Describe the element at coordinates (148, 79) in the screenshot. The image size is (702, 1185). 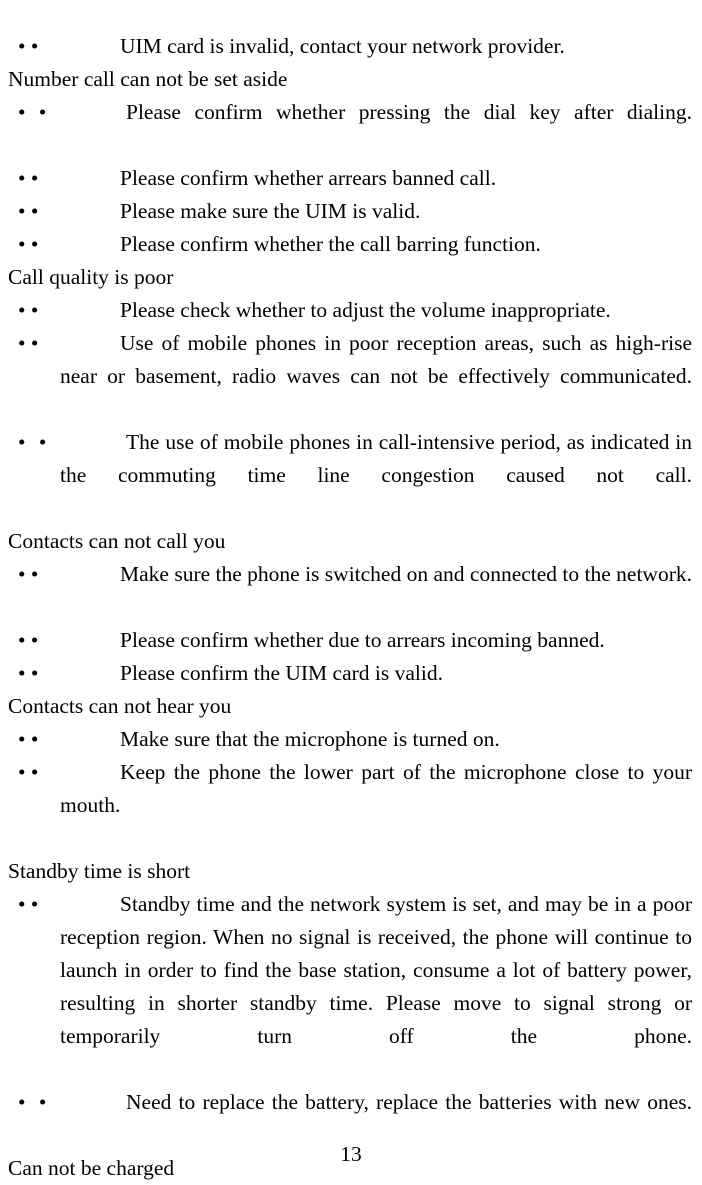
I see `section-heading: Number call can not be set aside` at that location.